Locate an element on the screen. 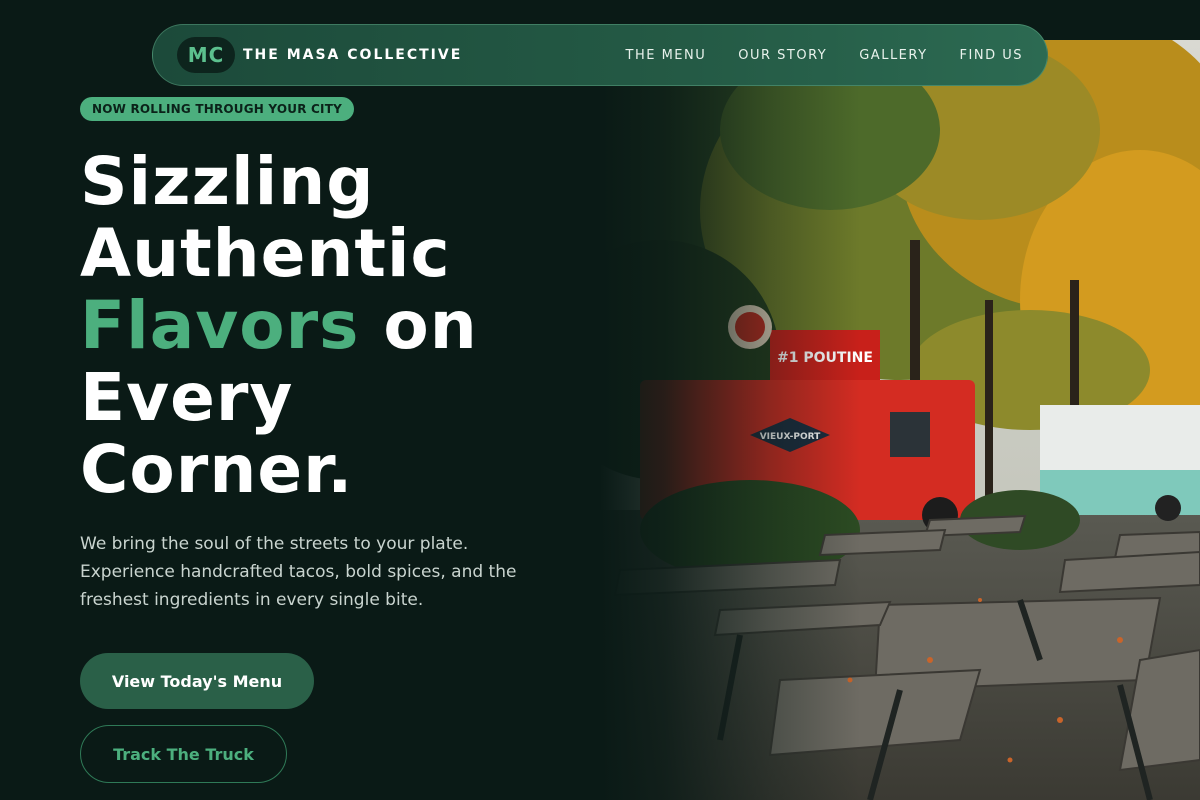  nav-link-the-menu: THE MENU is located at coordinates (666, 55).